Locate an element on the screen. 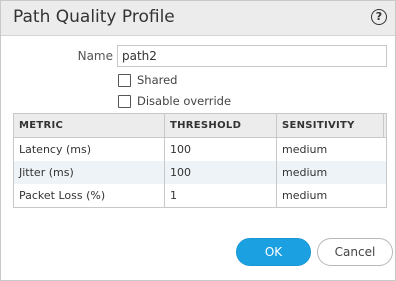 The height and width of the screenshot is (281, 396). disable-override-checkbox-row: Disable override is located at coordinates (174, 101).